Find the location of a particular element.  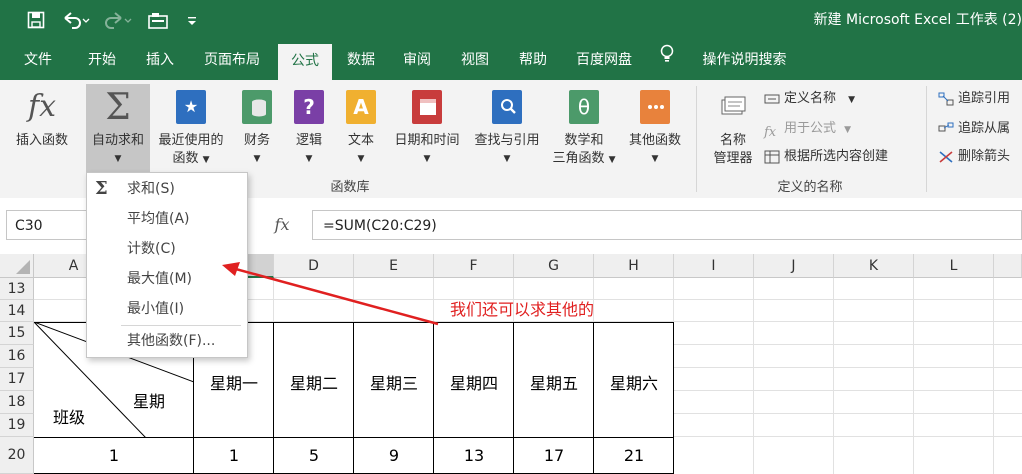

annotation-arrow is located at coordinates (330, 294).